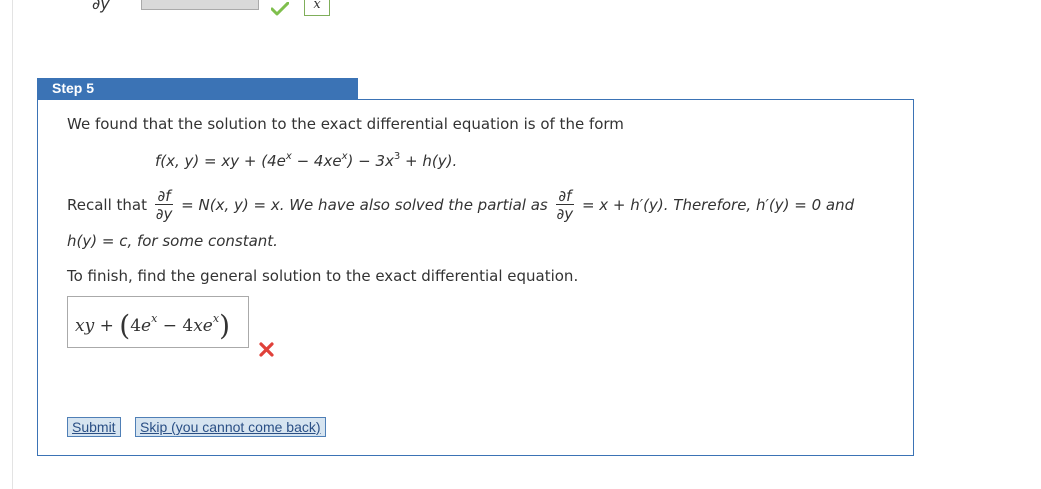 This screenshot has height=489, width=1041. Describe the element at coordinates (94, 427) in the screenshot. I see `submit-button: Submit` at that location.